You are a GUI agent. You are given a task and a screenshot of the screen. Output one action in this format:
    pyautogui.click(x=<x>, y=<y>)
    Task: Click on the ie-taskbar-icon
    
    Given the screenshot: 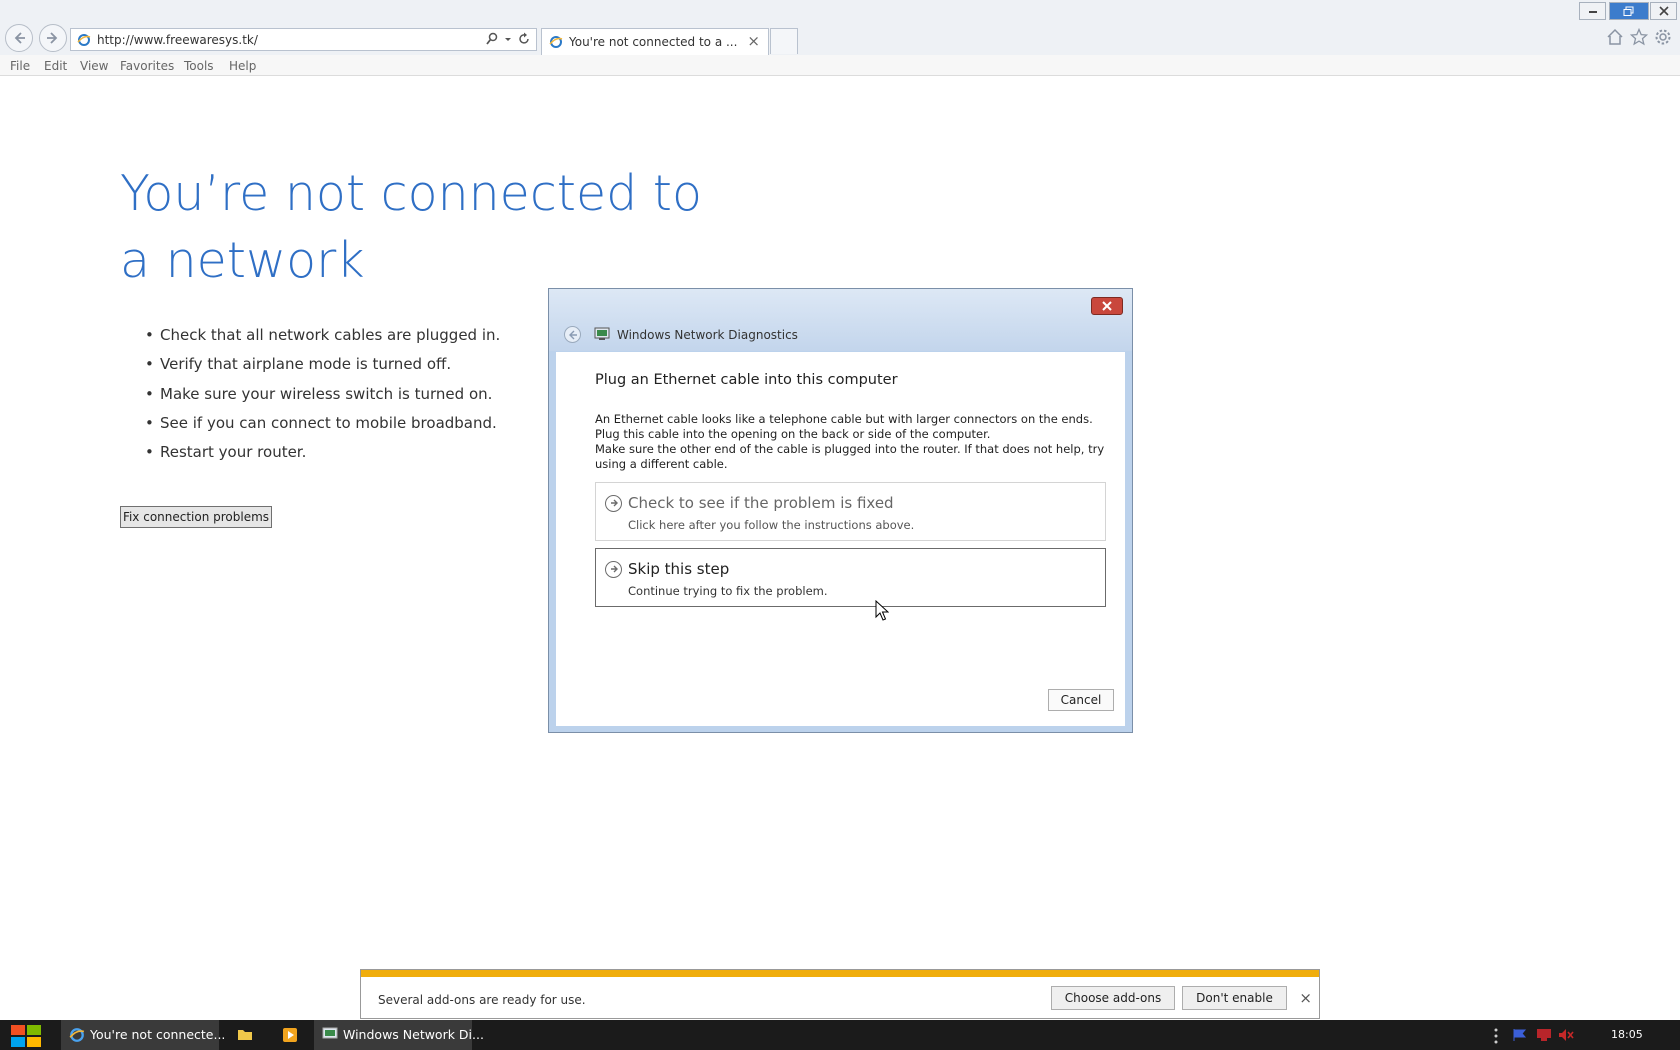 What is the action you would take?
    pyautogui.click(x=77, y=1036)
    